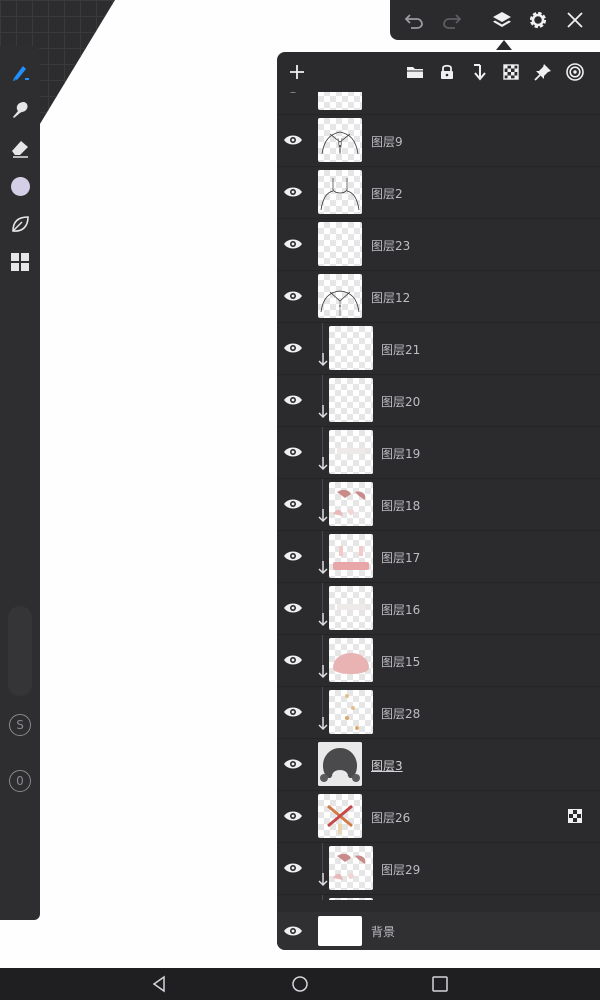 The image size is (600, 1000). Describe the element at coordinates (401, 714) in the screenshot. I see `layer-name: 图层28` at that location.